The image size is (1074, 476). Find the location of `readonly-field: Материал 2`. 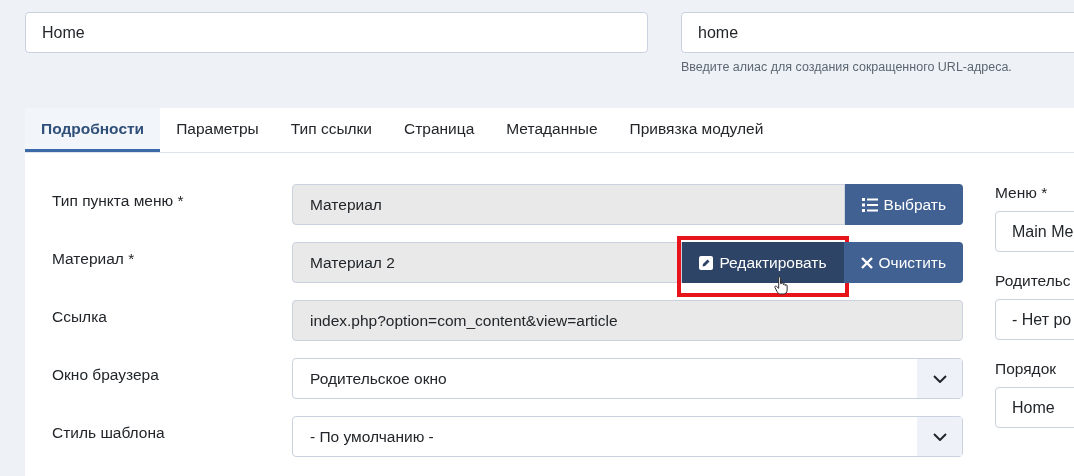

readonly-field: Материал 2 is located at coordinates (487, 262).